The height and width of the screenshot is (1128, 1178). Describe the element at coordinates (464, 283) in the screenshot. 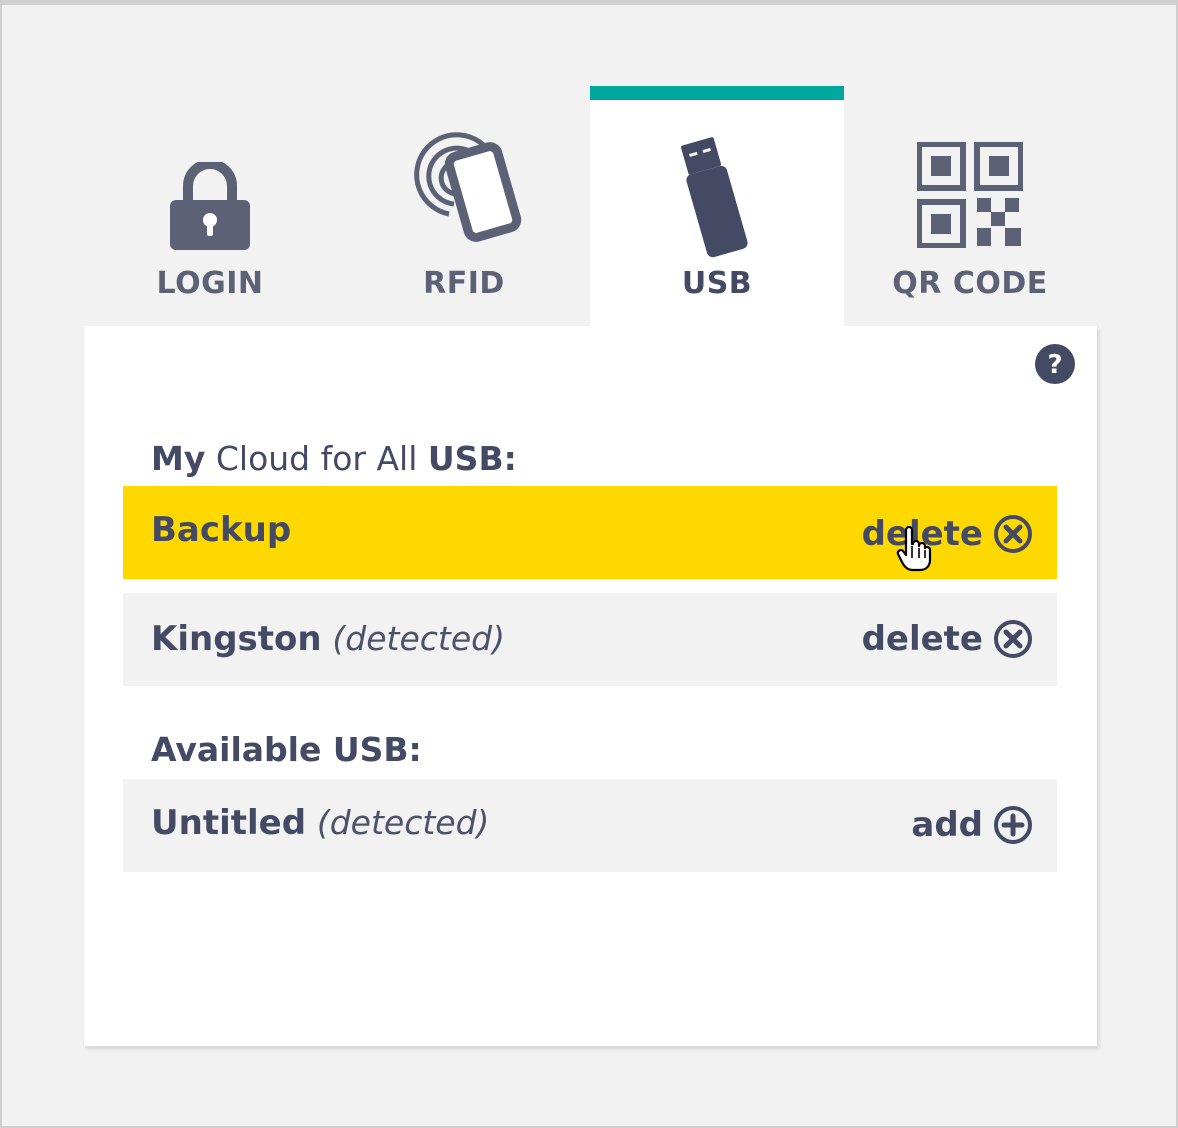

I see `tab-label: RFID` at that location.